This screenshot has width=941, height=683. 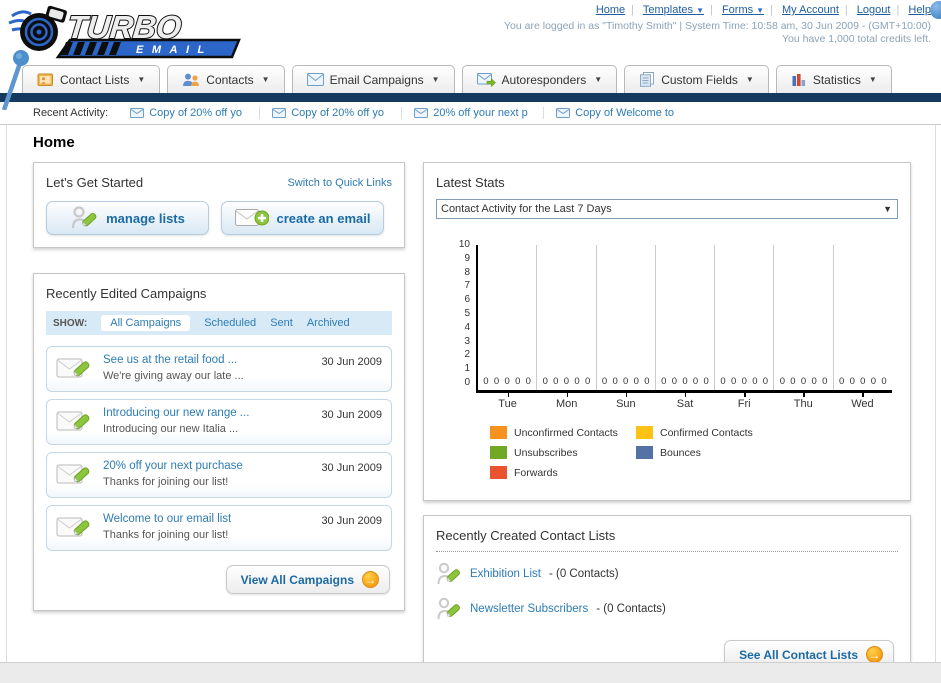 I want to click on tab-contact-lists: Contact Lists ▼, so click(x=91, y=79).